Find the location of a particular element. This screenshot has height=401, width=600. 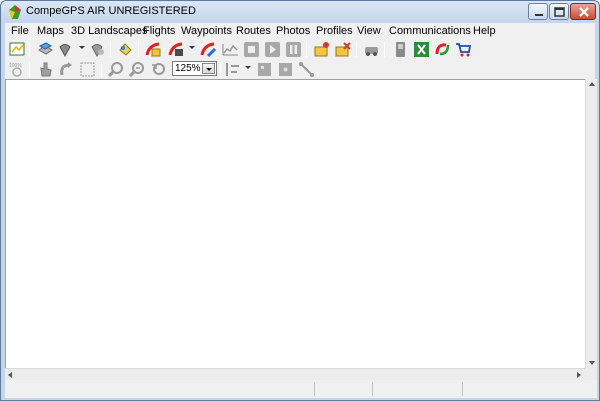

rotate-tool-button is located at coordinates (66, 69).